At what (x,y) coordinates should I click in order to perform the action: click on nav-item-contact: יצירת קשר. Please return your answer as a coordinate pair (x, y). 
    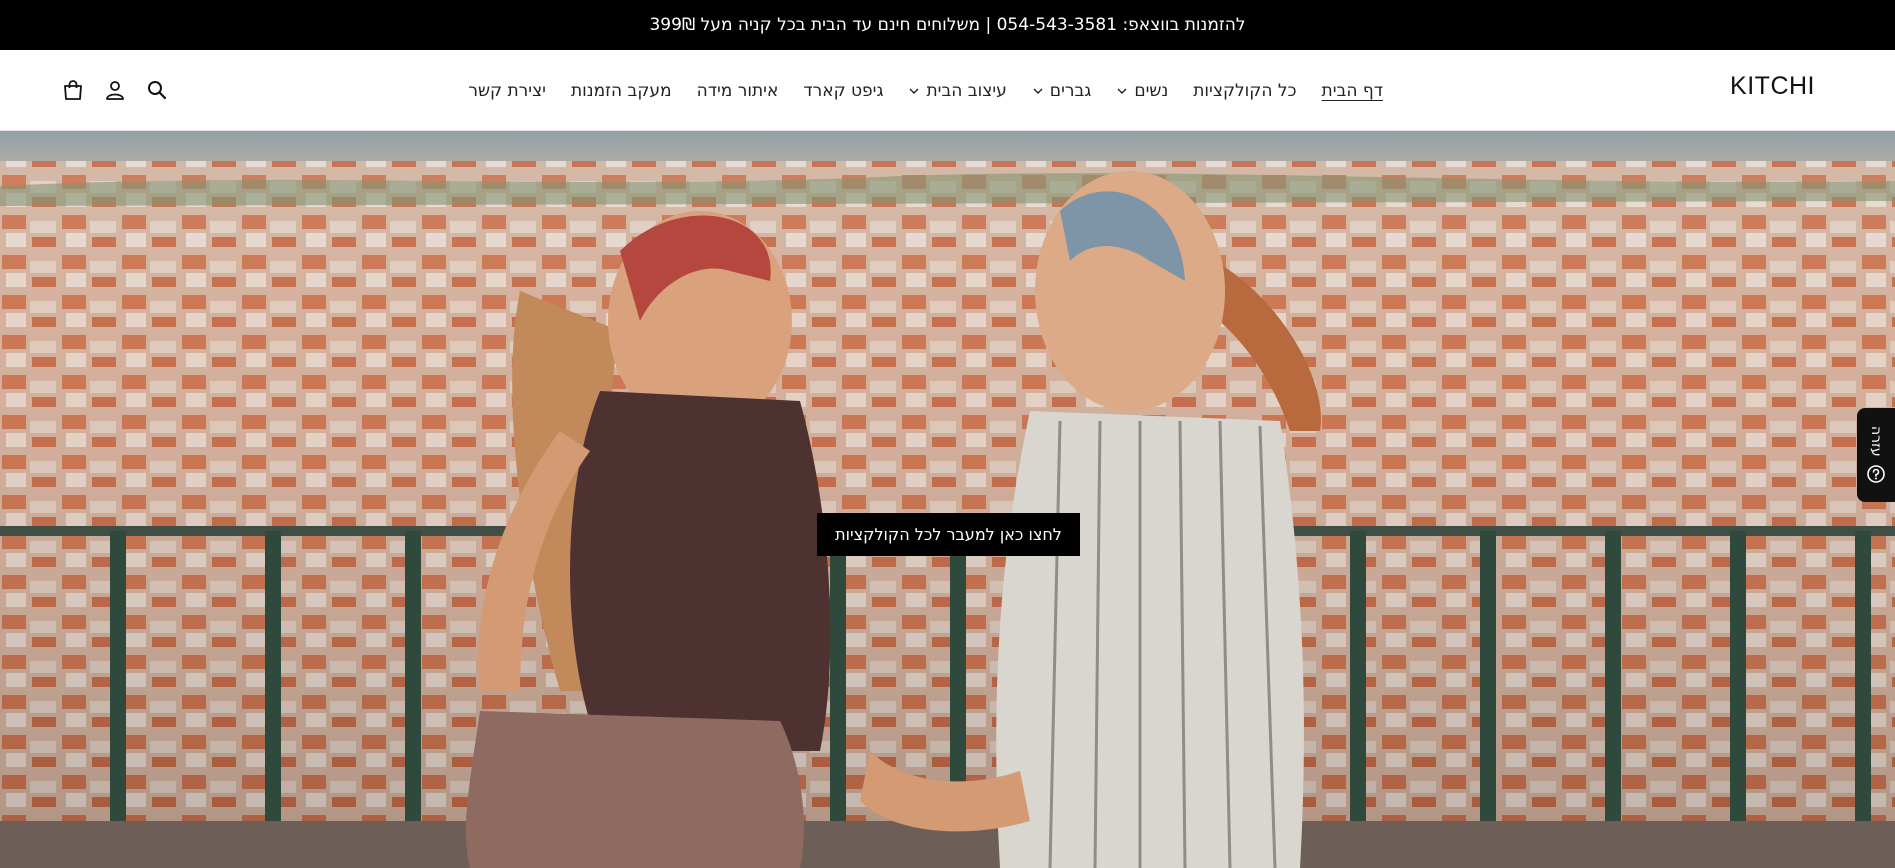
    Looking at the image, I should click on (507, 91).